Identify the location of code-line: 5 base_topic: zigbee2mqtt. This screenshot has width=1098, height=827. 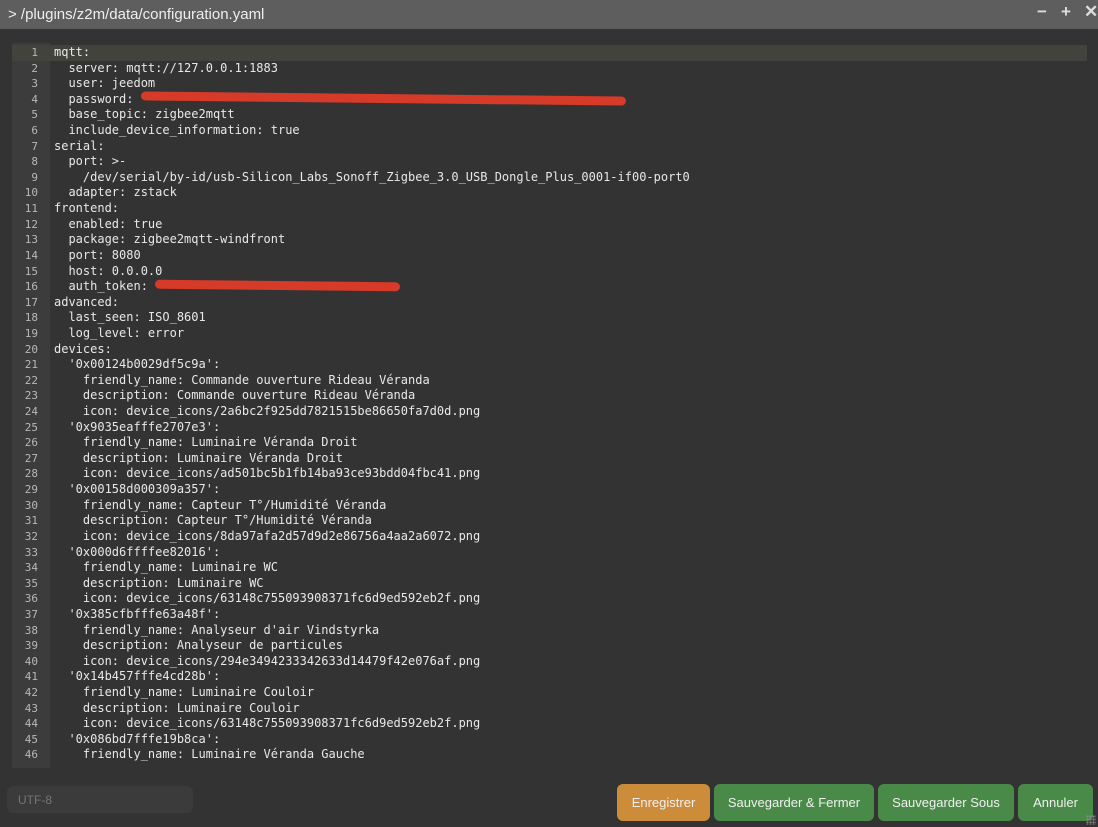
(549, 115).